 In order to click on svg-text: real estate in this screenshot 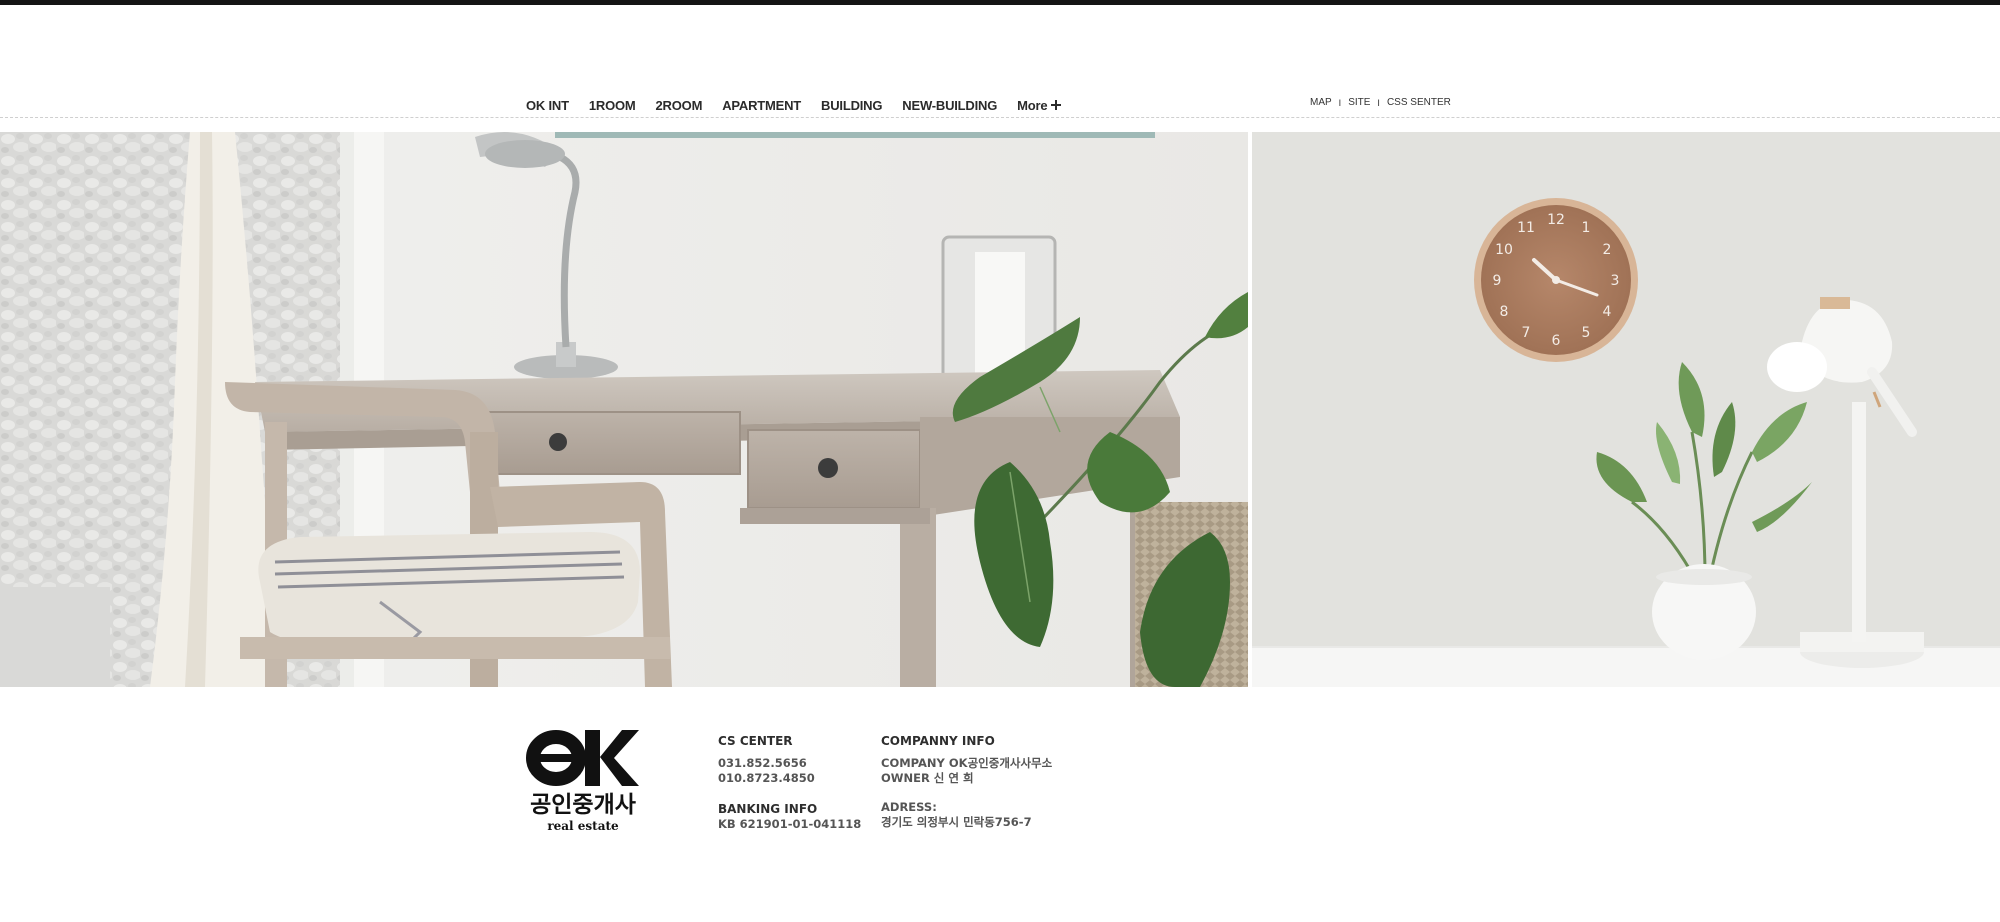, I will do `click(583, 826)`.